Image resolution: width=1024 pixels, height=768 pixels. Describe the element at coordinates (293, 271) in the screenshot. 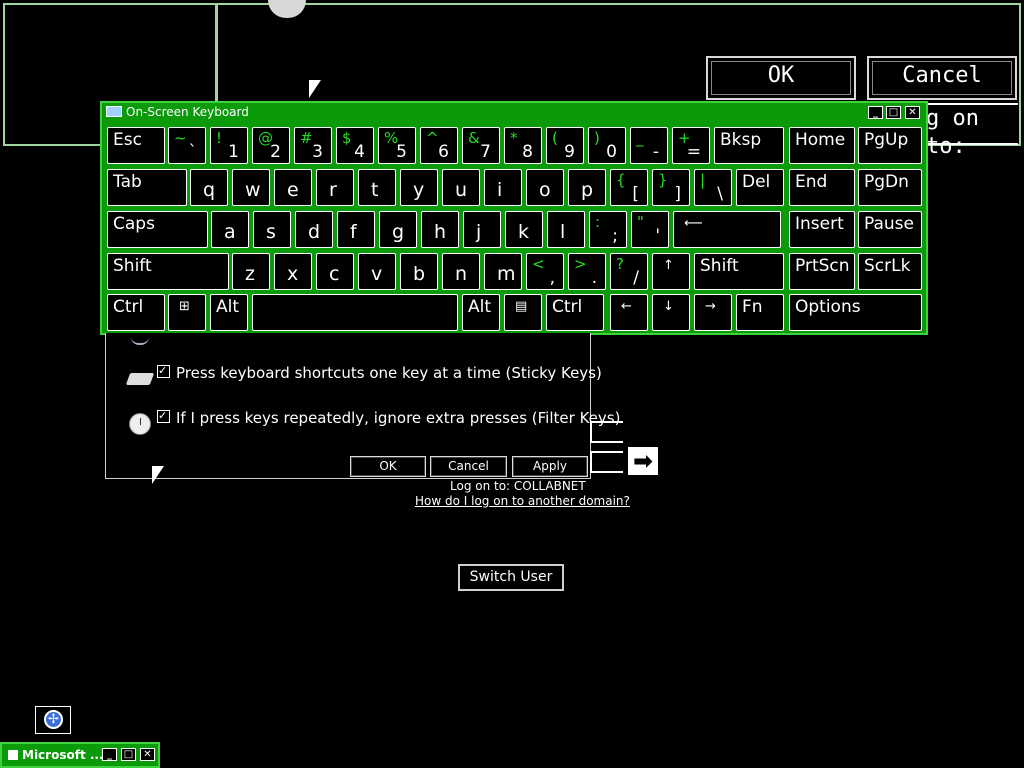

I see `key-x: x` at that location.